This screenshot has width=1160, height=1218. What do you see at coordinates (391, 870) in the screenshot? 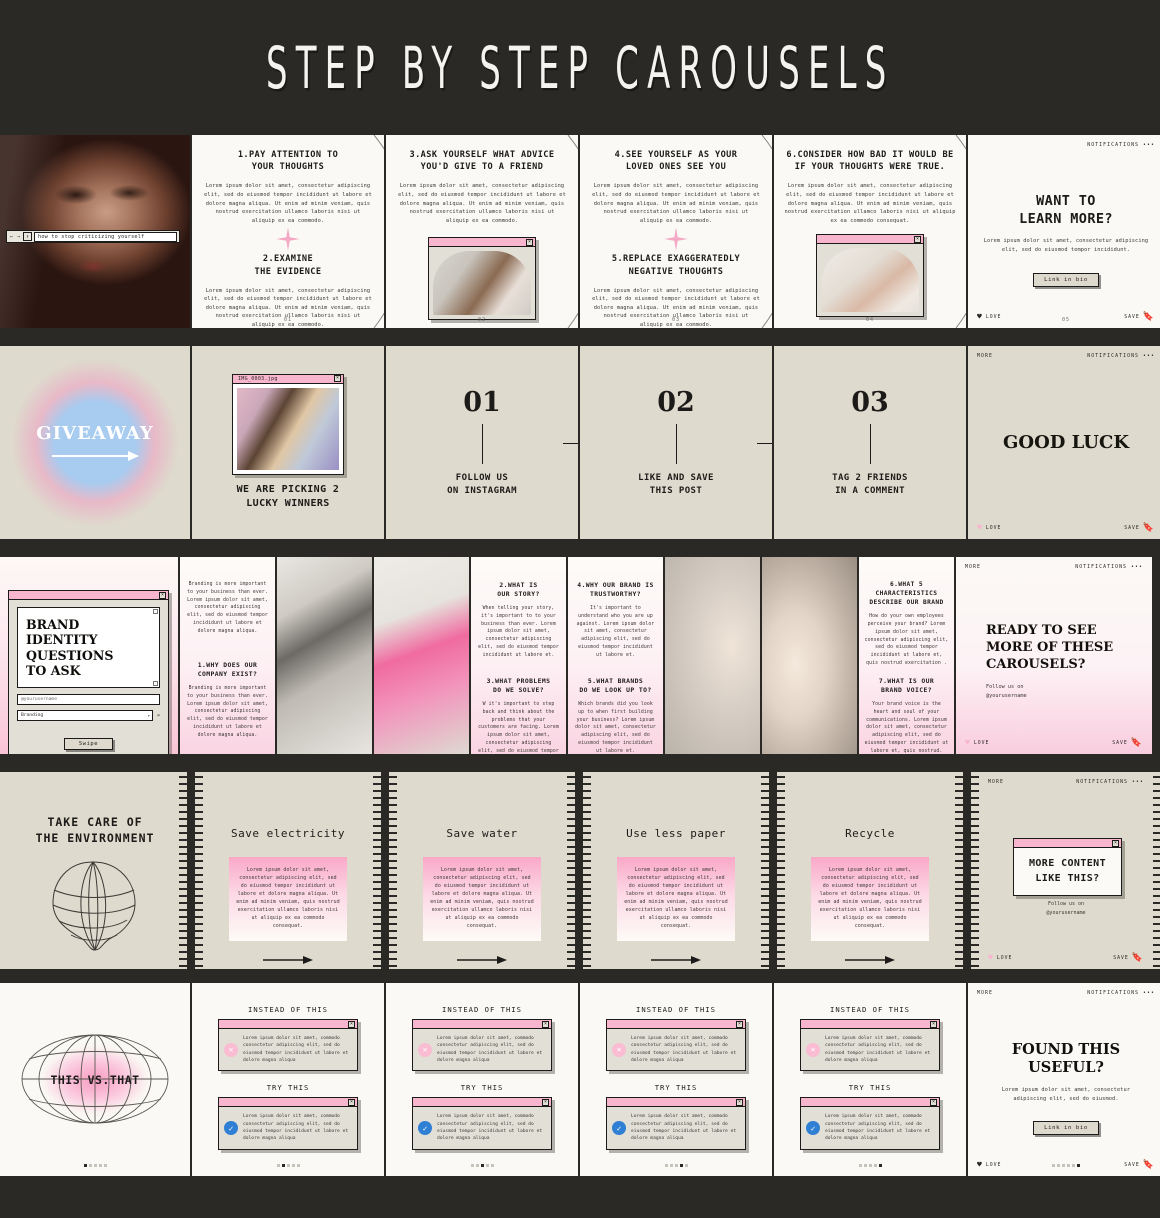
I see `spiral-binding-left` at bounding box center [391, 870].